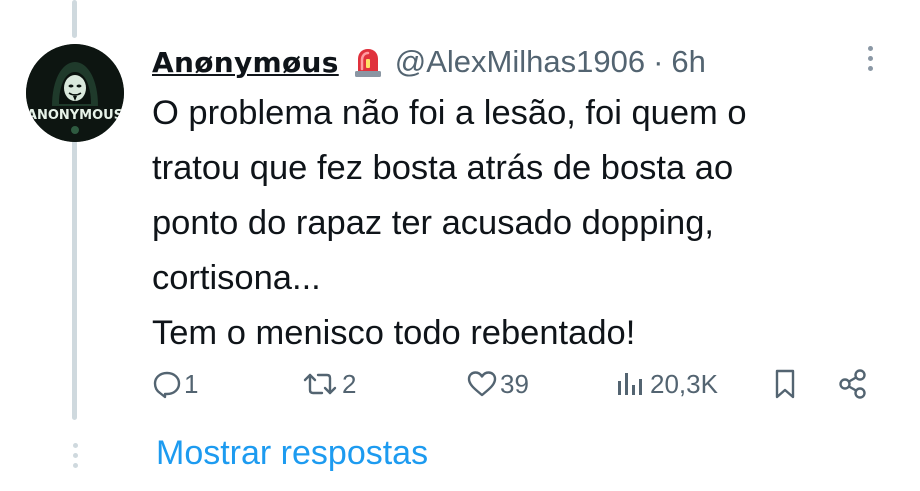 This screenshot has width=920, height=491. I want to click on share-icon, so click(853, 384).